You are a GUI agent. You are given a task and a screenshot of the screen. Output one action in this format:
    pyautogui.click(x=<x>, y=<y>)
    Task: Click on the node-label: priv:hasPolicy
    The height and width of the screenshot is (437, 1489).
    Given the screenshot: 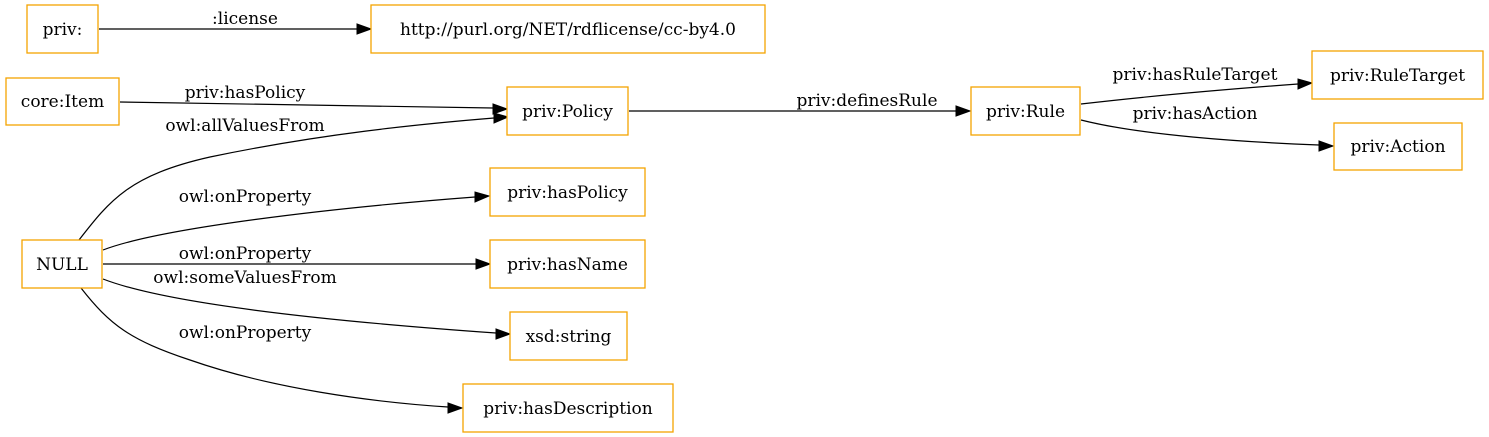 What is the action you would take?
    pyautogui.click(x=567, y=193)
    